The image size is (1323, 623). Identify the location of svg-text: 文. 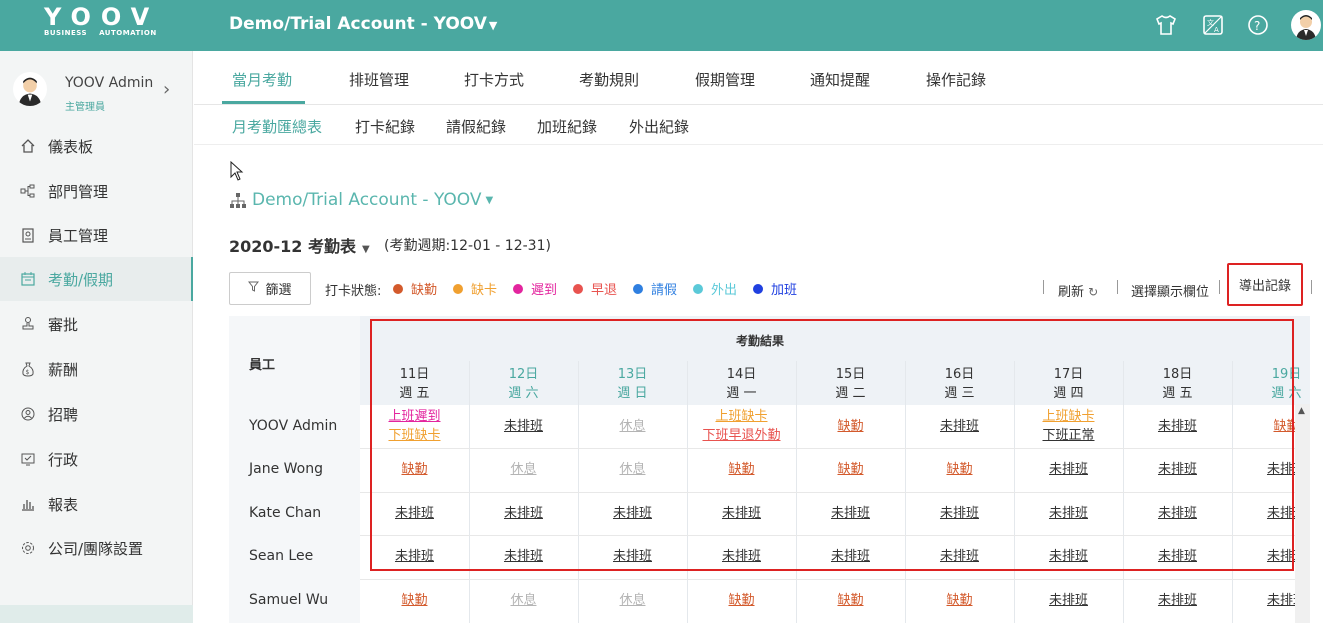
(1210, 22).